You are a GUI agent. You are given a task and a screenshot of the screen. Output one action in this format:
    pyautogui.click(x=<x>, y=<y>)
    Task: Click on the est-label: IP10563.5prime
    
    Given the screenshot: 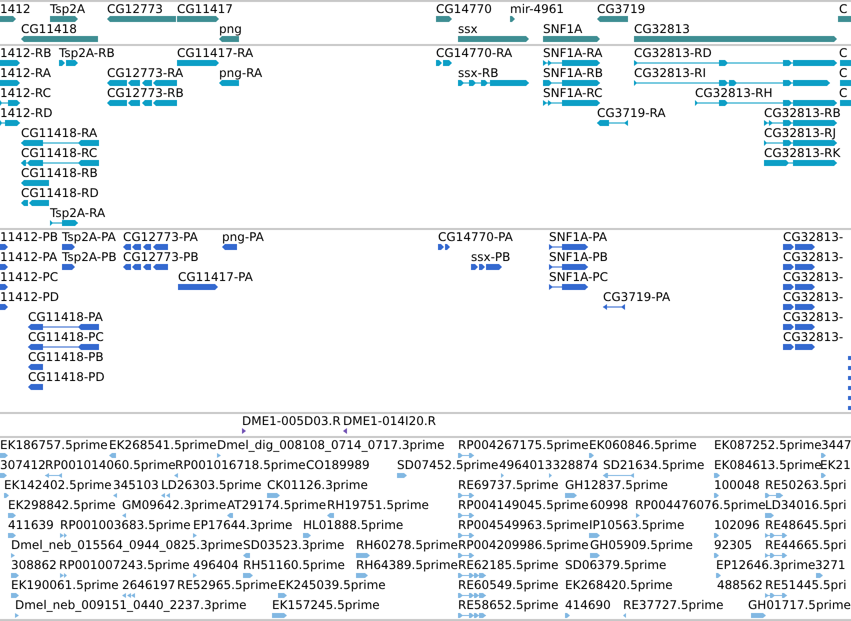 What is the action you would take?
    pyautogui.click(x=636, y=525)
    